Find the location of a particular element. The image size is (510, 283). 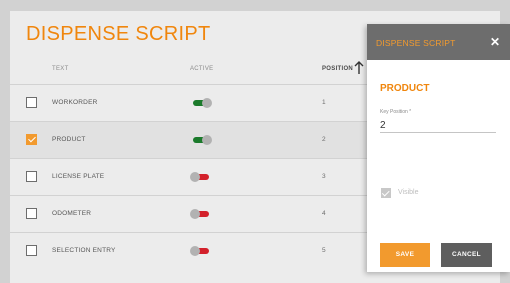

save-button: SAVE is located at coordinates (405, 255).